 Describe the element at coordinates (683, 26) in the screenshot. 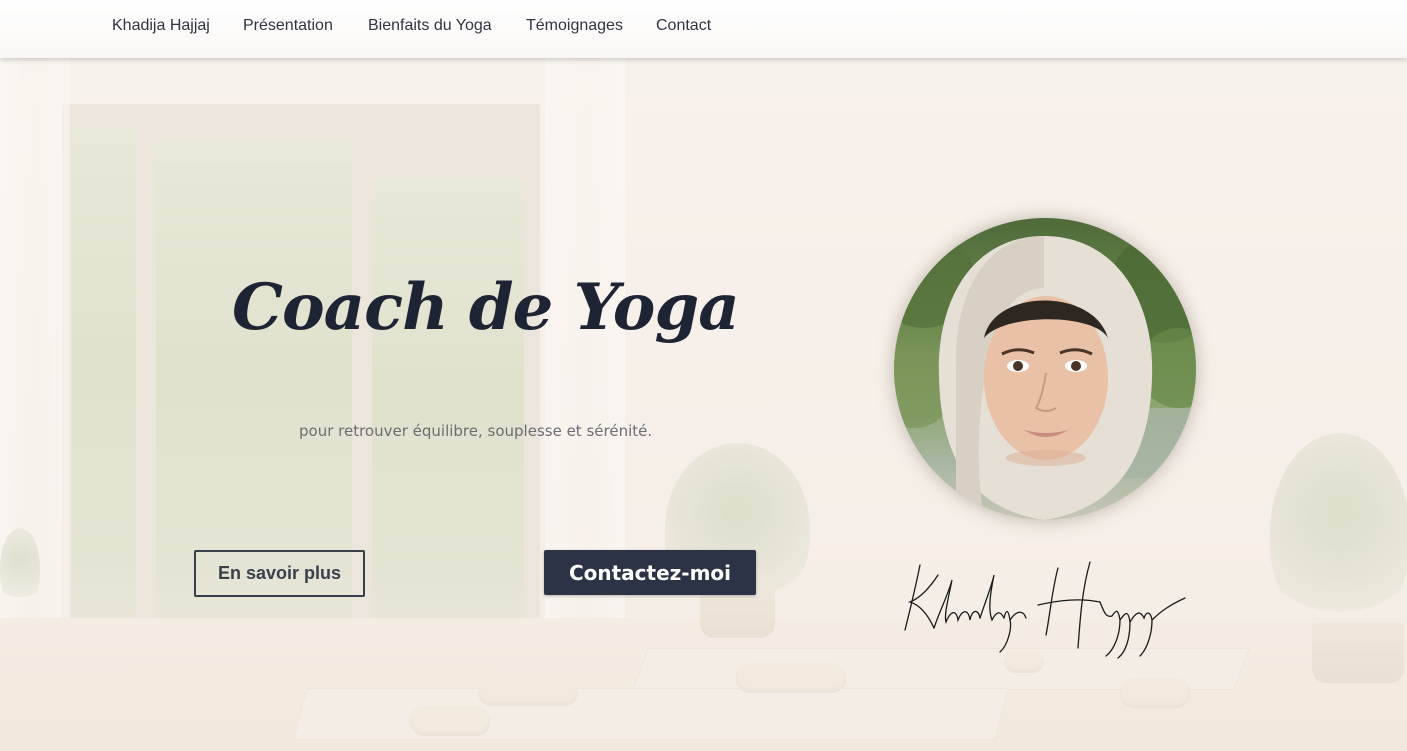

I see `nav-item-contact: Contact` at that location.